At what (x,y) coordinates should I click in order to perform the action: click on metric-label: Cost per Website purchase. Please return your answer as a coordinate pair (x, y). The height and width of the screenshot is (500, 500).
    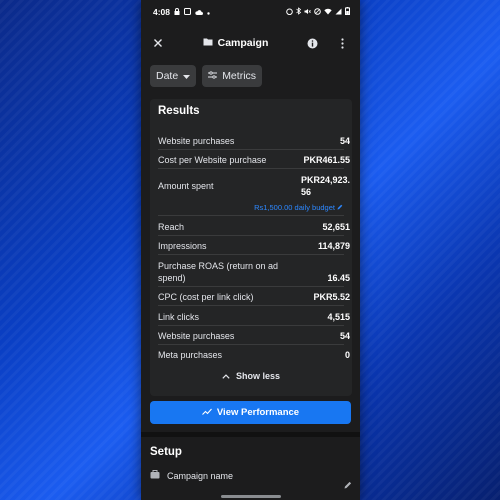
    Looking at the image, I should click on (212, 160).